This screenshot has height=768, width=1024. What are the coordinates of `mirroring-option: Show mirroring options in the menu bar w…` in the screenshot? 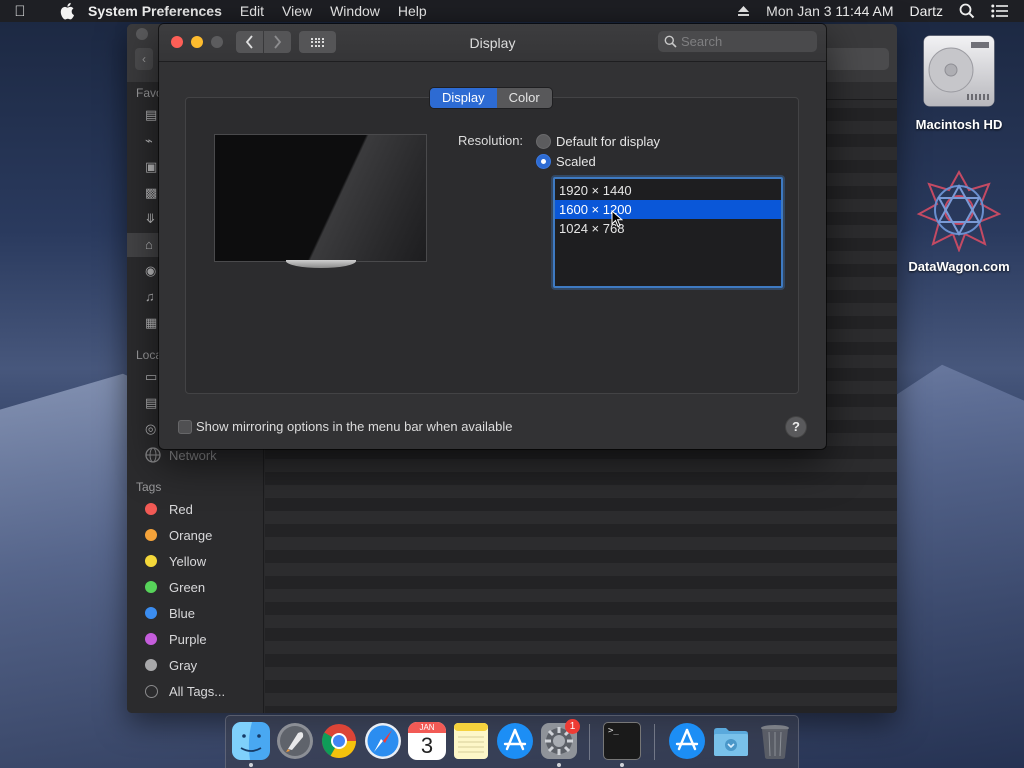 It's located at (345, 426).